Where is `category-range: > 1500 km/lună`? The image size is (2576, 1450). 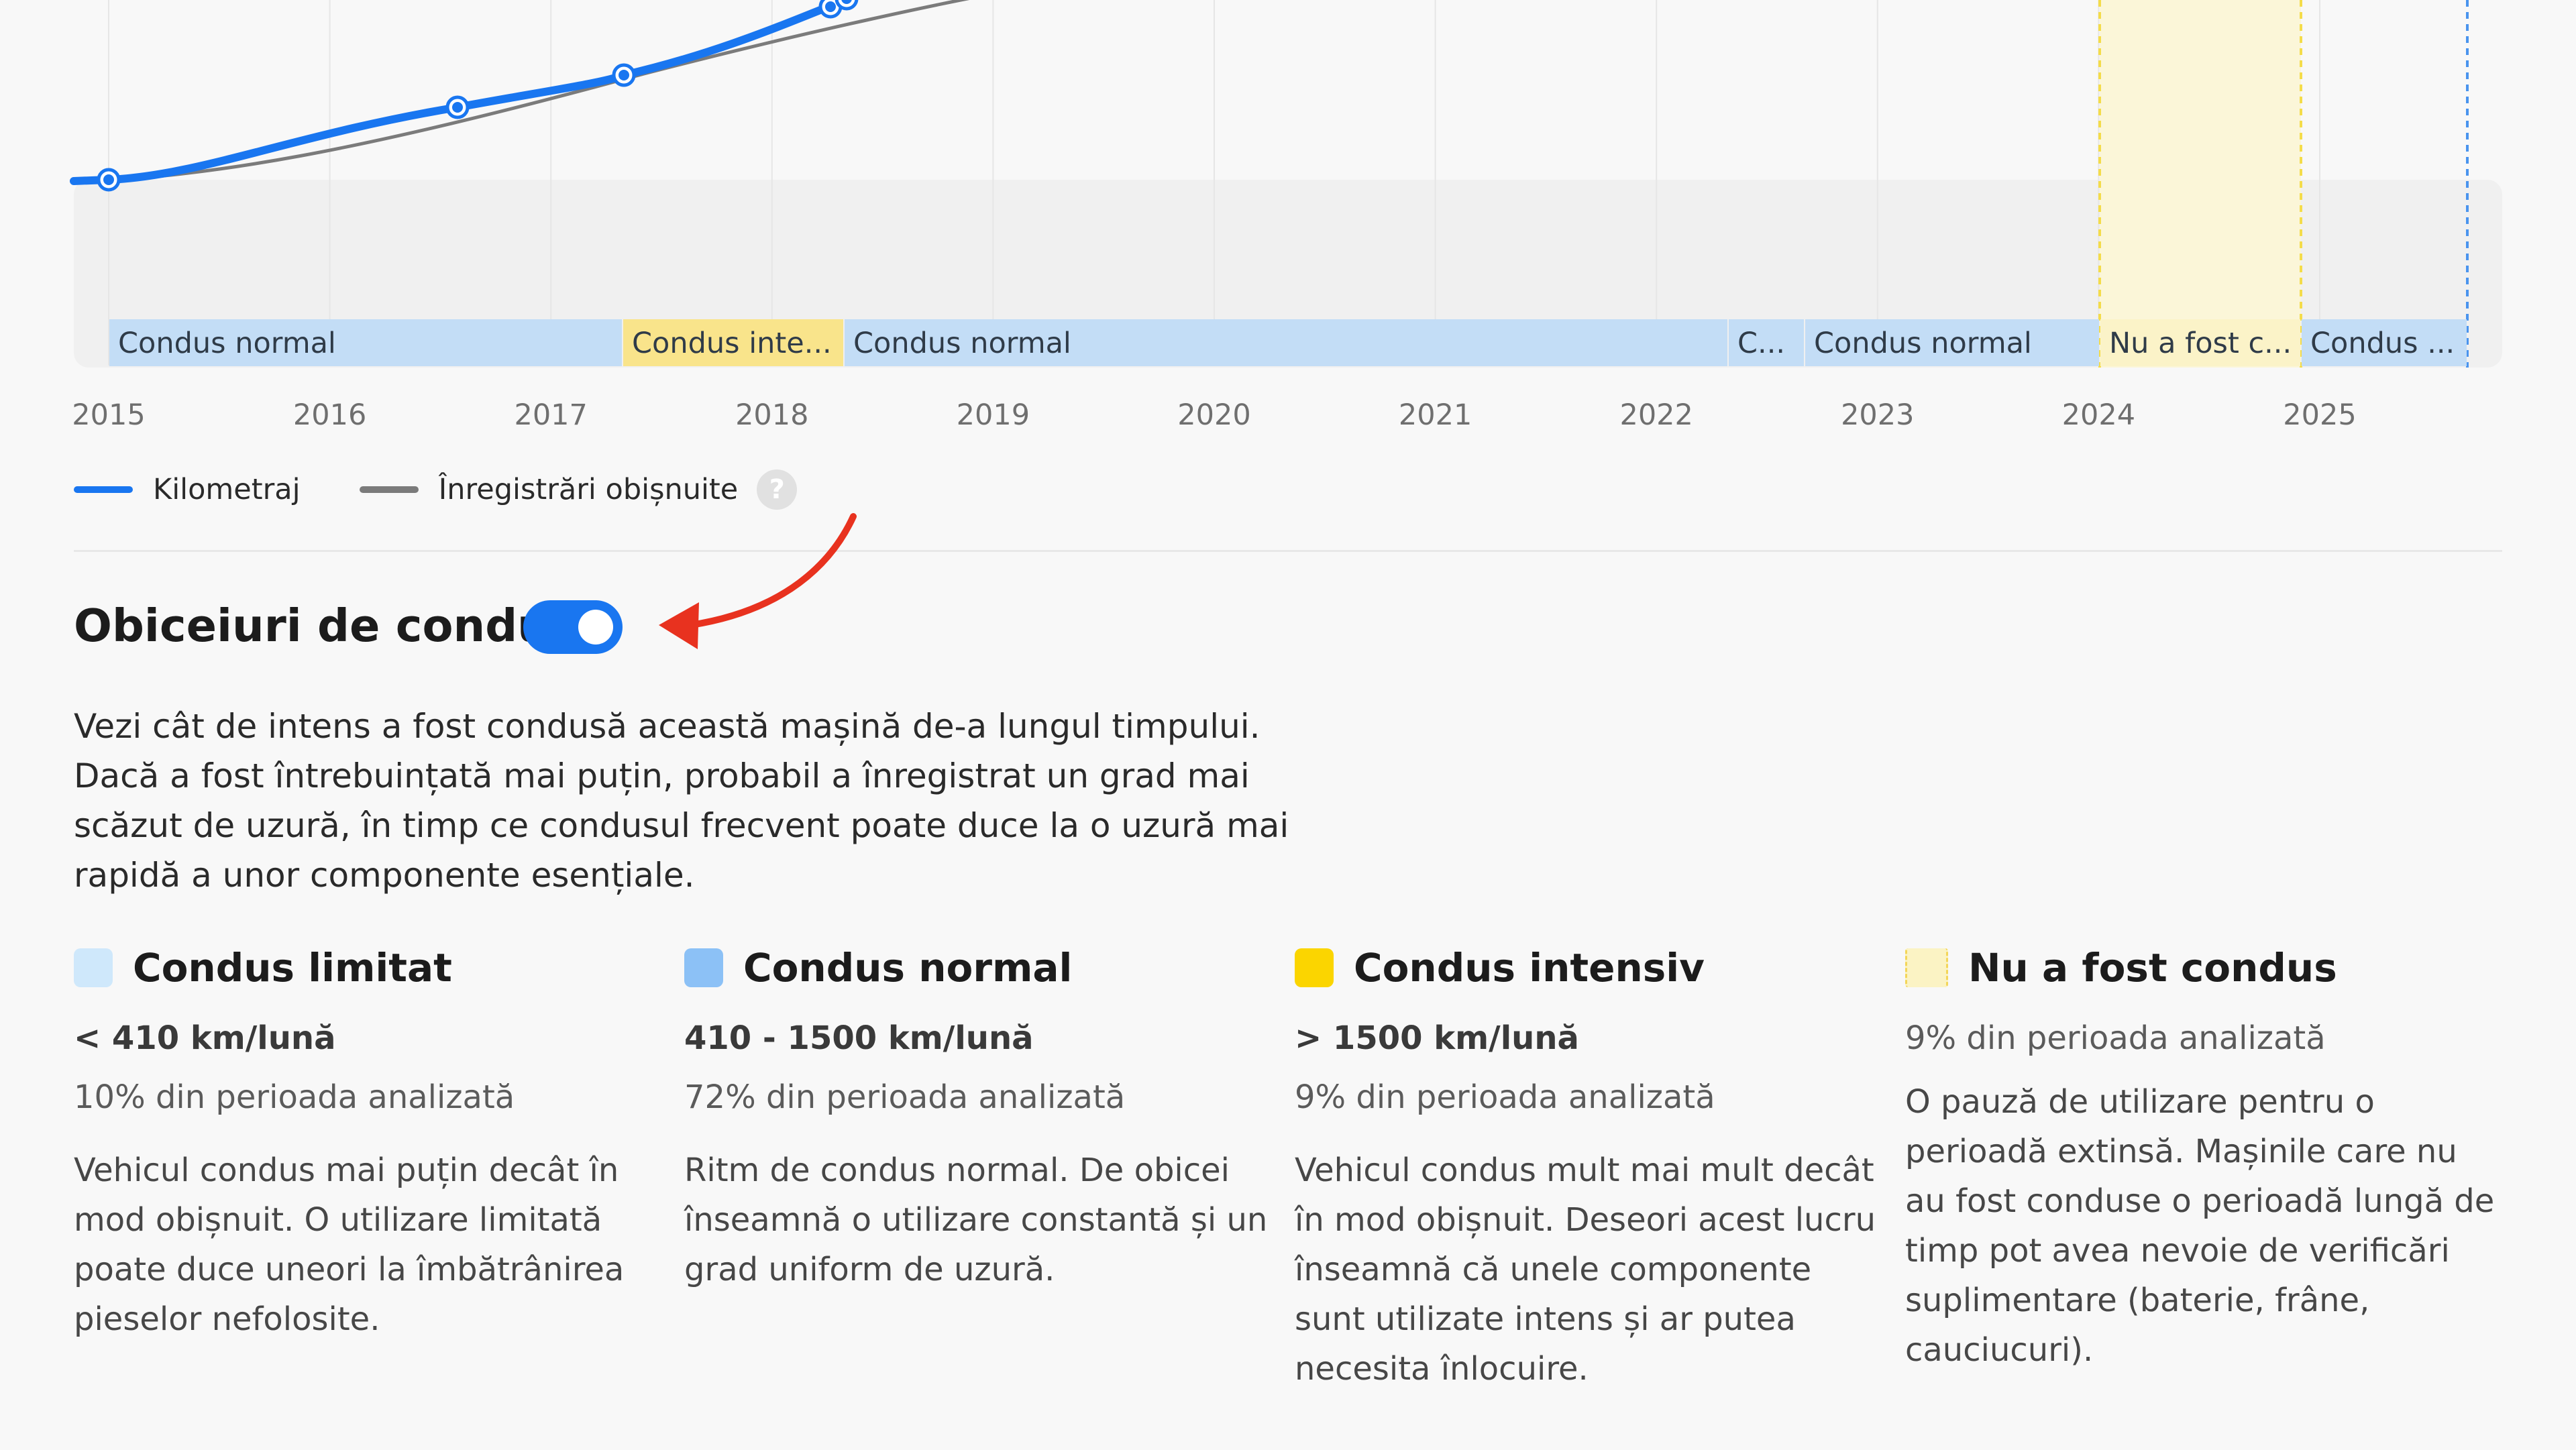
category-range: > 1500 km/lună is located at coordinates (1437, 1038).